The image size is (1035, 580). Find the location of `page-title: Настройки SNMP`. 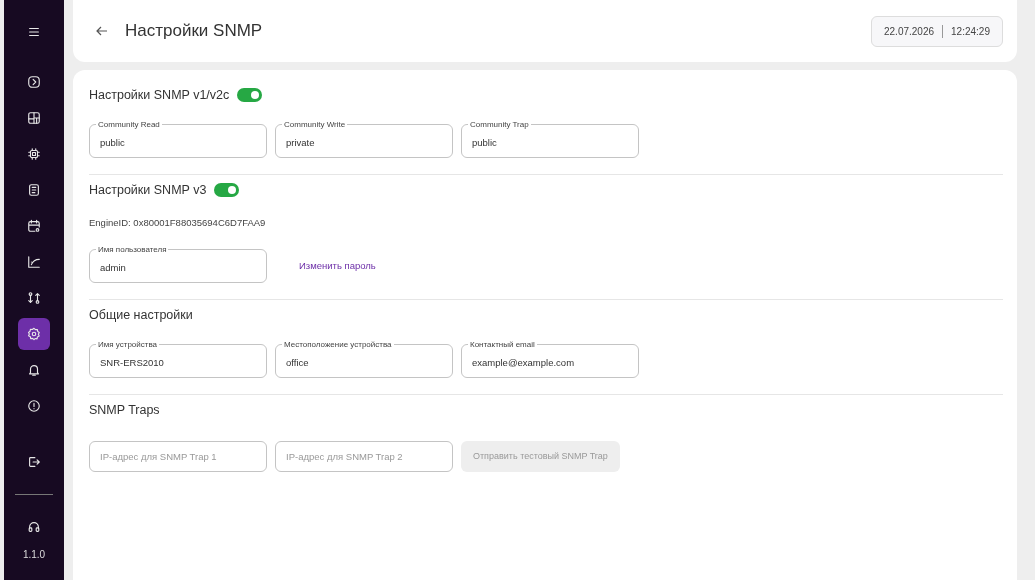

page-title: Настройки SNMP is located at coordinates (194, 31).